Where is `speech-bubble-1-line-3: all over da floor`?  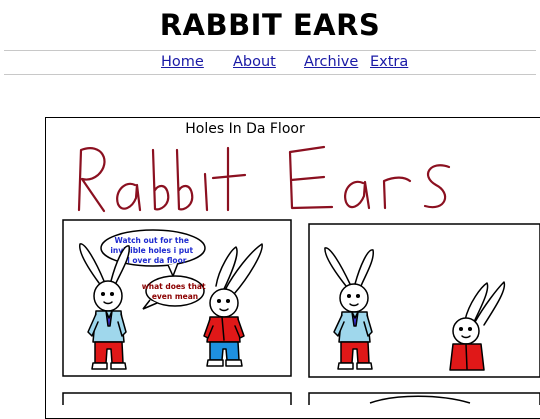 speech-bubble-1-line-3: all over da floor is located at coordinates (153, 260).